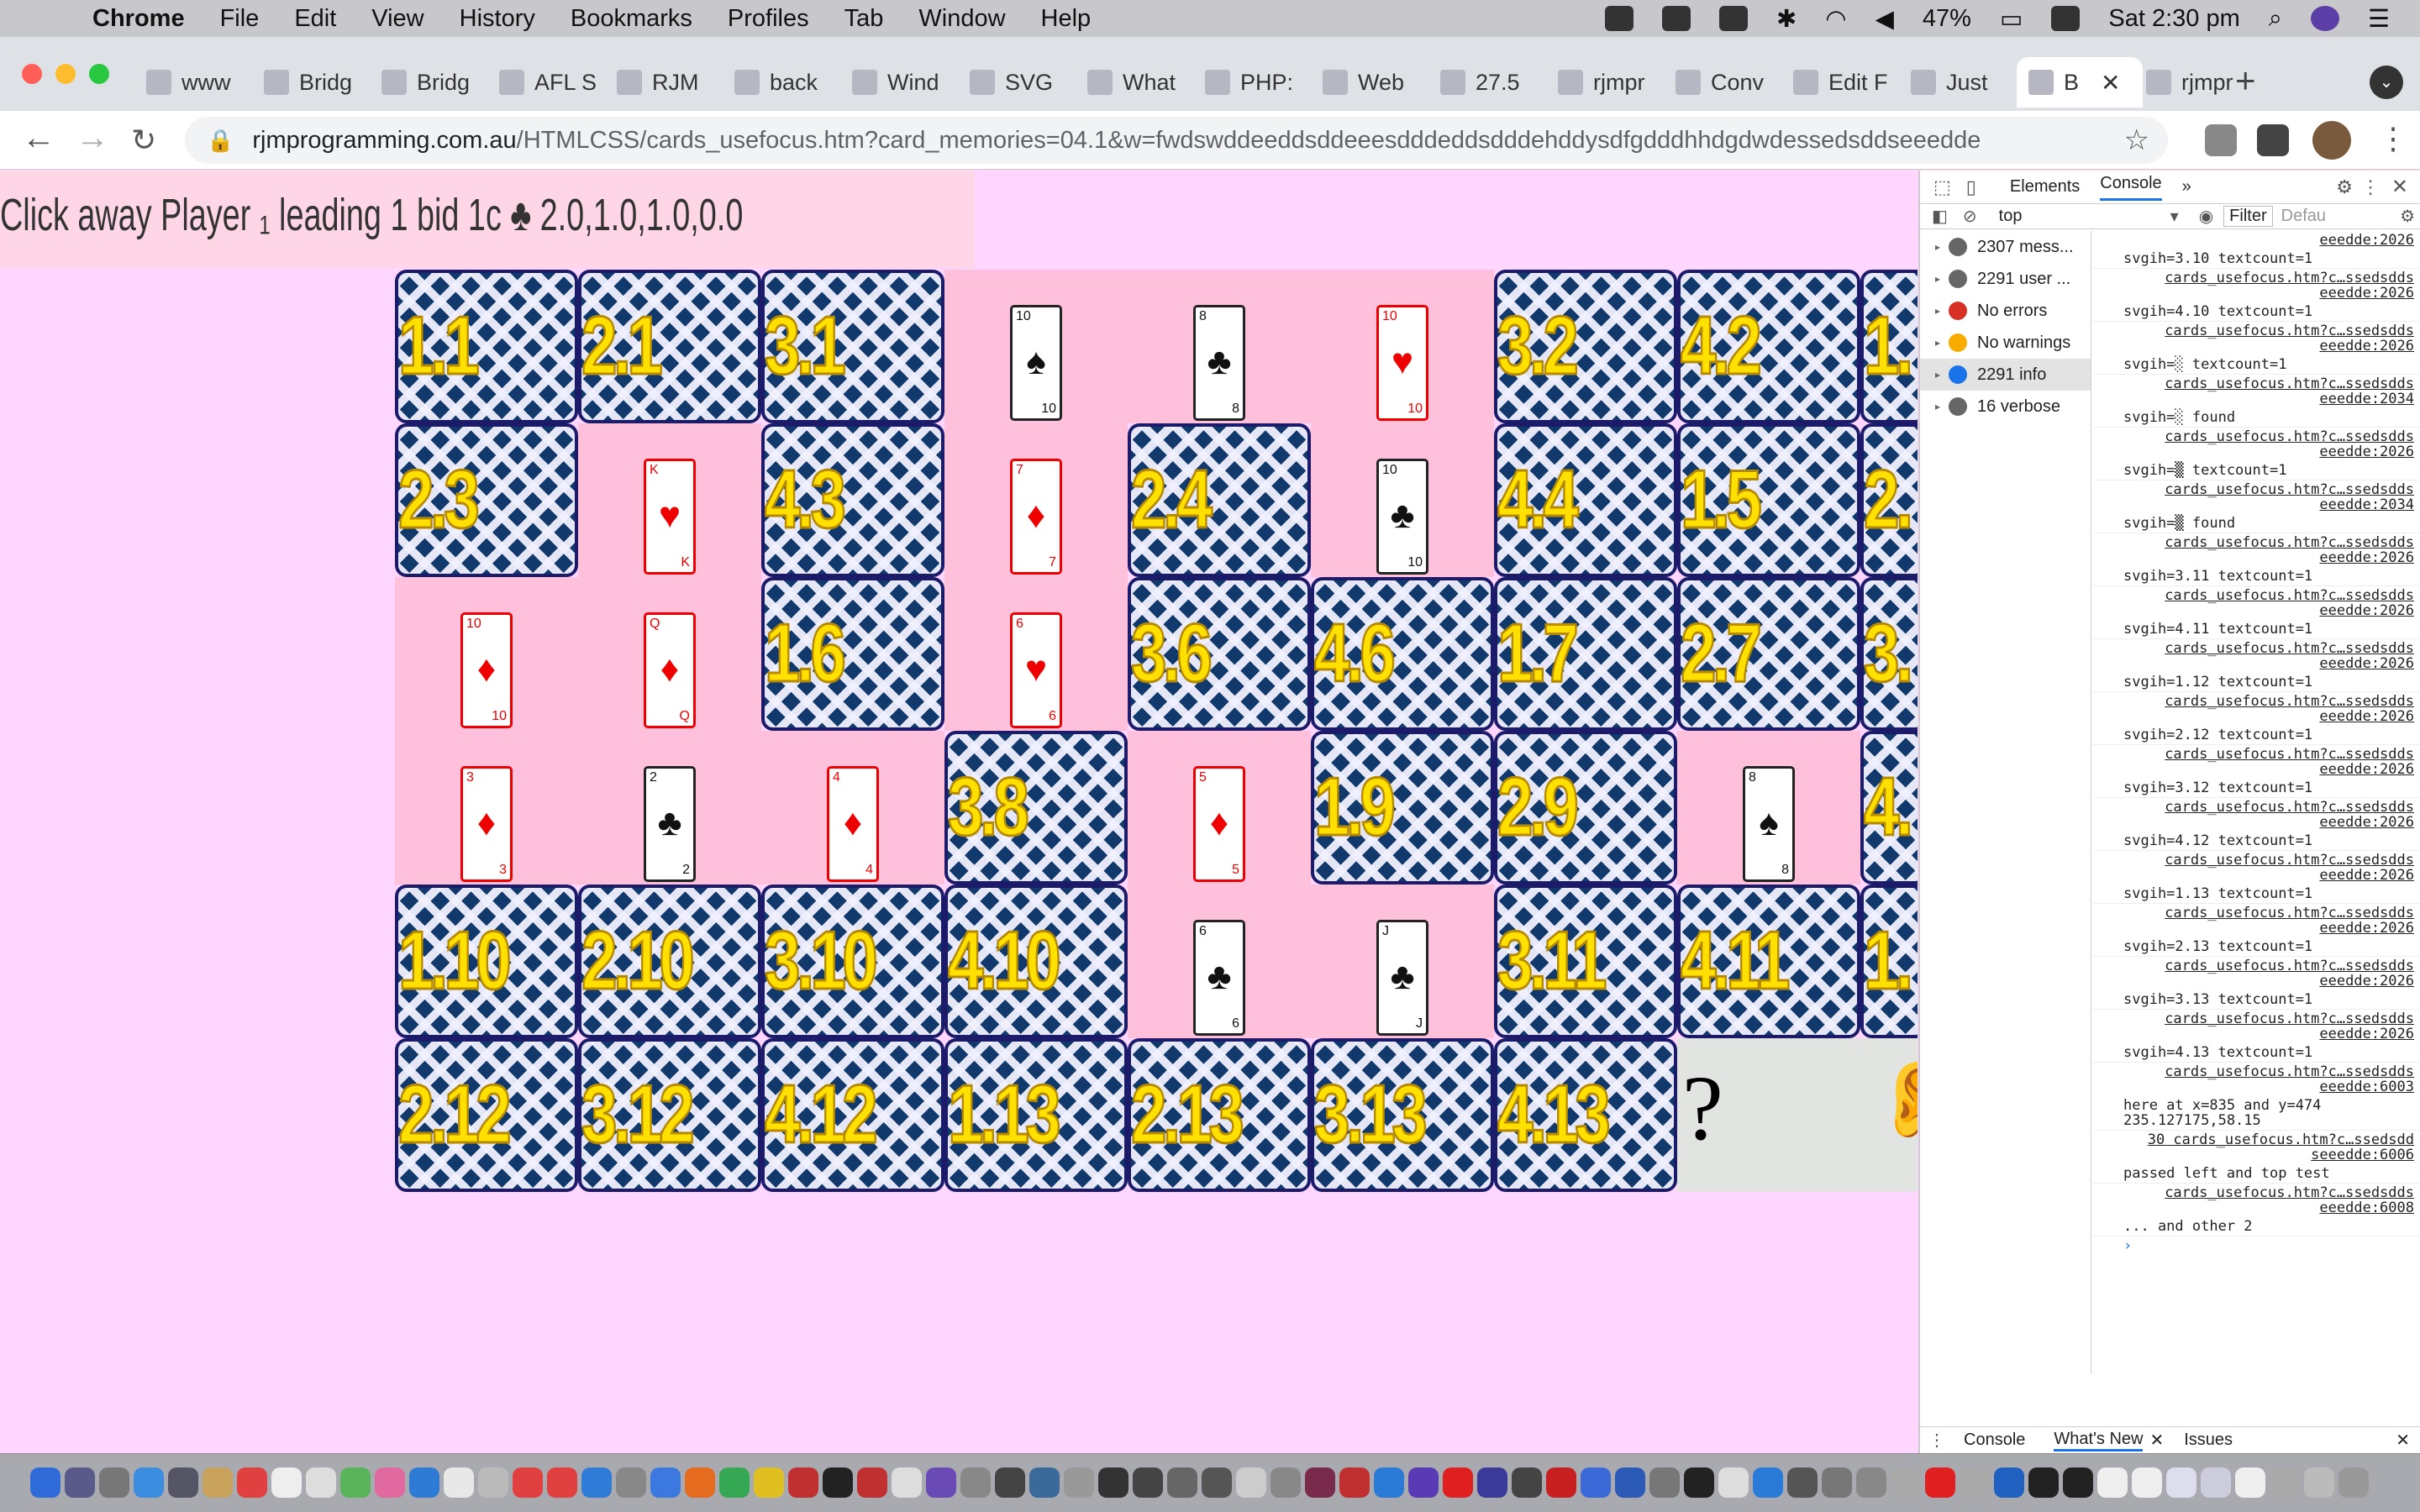  Describe the element at coordinates (1768, 500) in the screenshot. I see `card-back: 1.5` at that location.